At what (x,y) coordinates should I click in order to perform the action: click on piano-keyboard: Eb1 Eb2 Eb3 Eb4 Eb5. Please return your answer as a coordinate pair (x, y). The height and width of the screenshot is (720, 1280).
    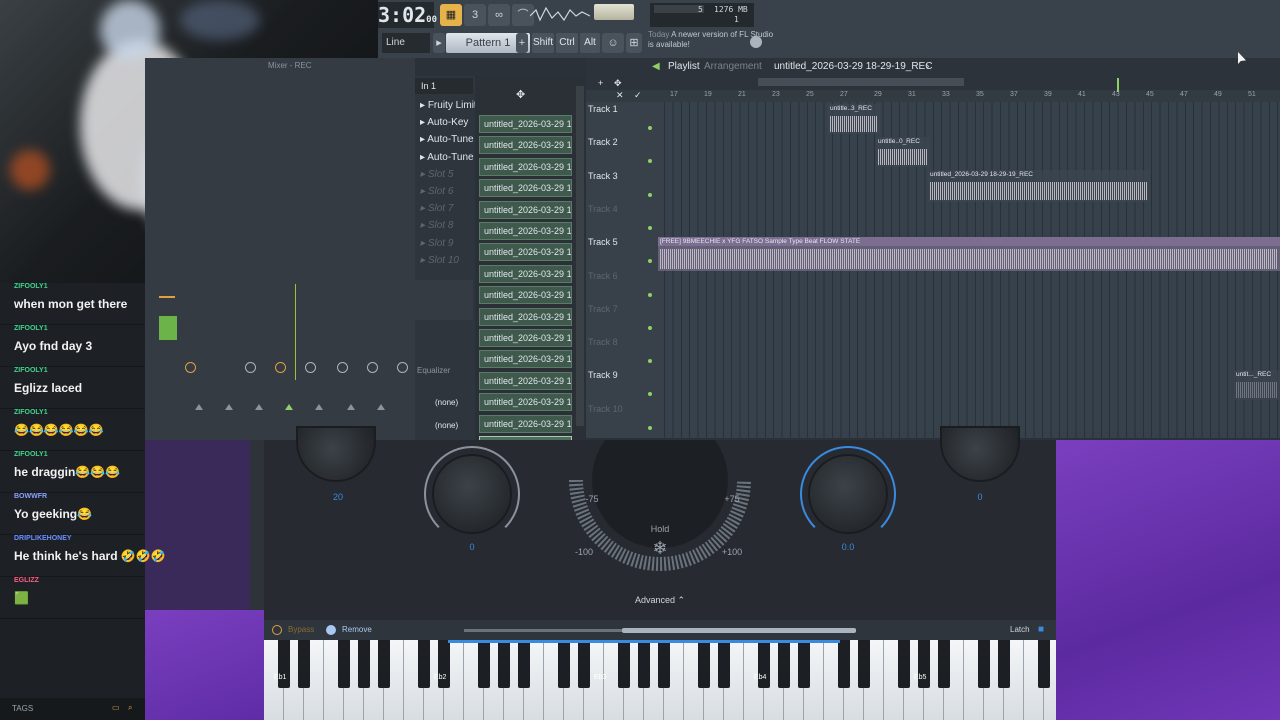
    Looking at the image, I should click on (664, 680).